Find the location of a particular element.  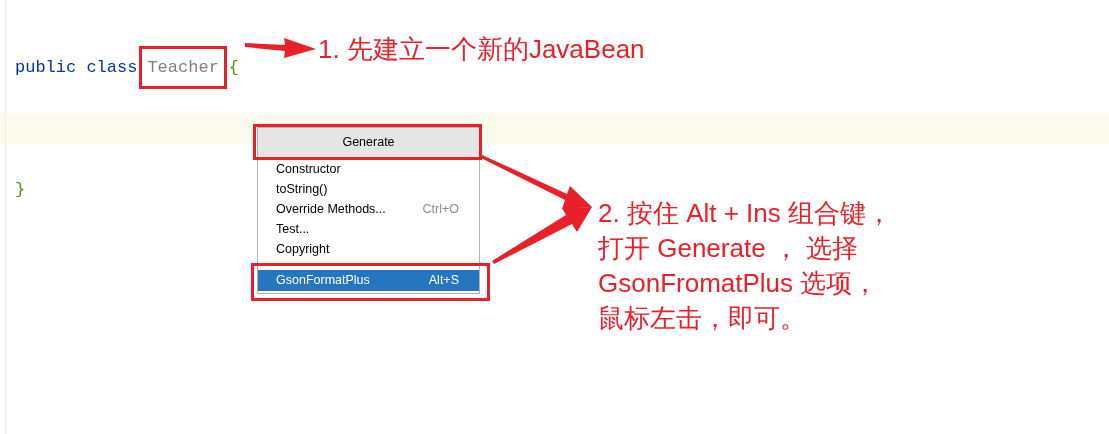

annotation-text: 1. 先建立一个新的JavaBean is located at coordinates (481, 49).